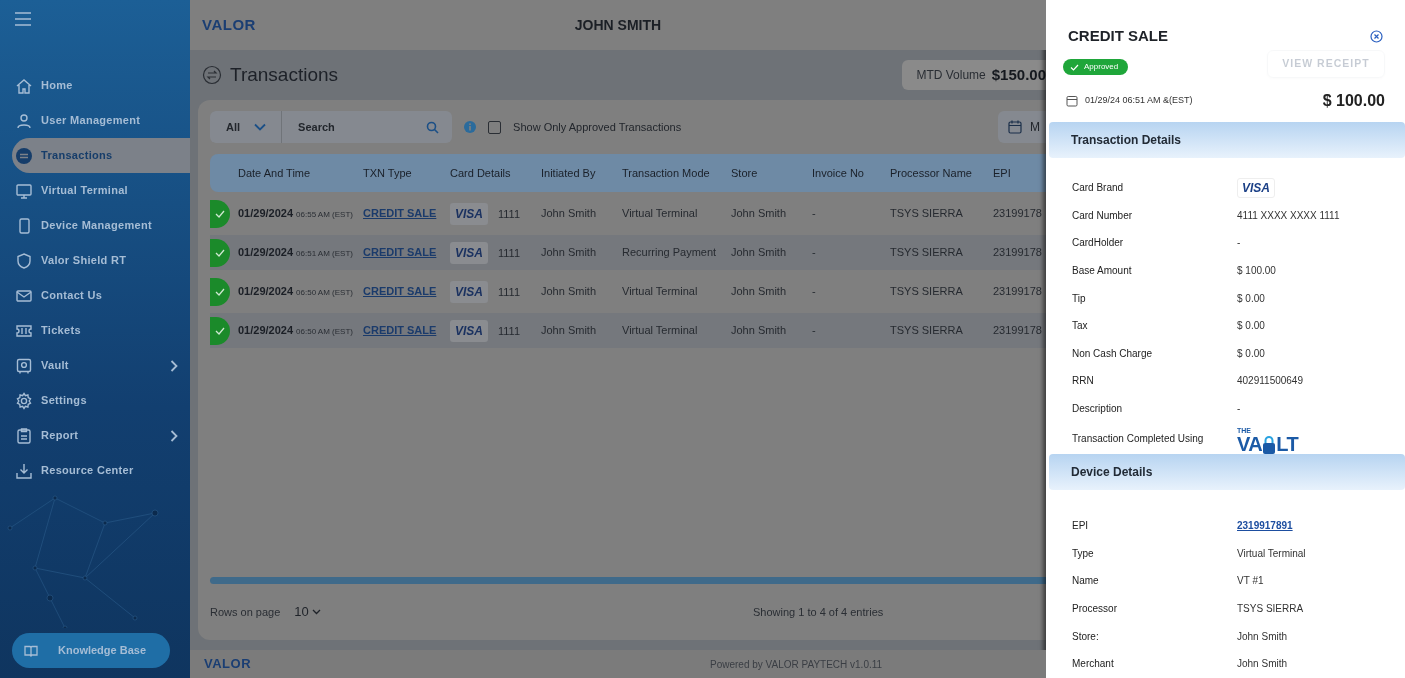  What do you see at coordinates (324, 293) in the screenshot?
I see `time-text: 06:50 AM (EST)` at bounding box center [324, 293].